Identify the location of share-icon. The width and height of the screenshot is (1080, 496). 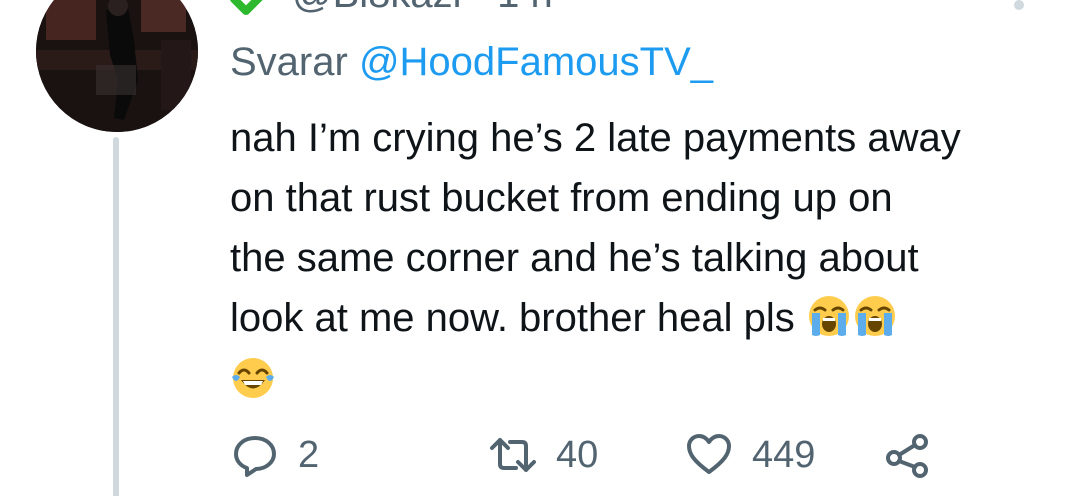
(907, 455).